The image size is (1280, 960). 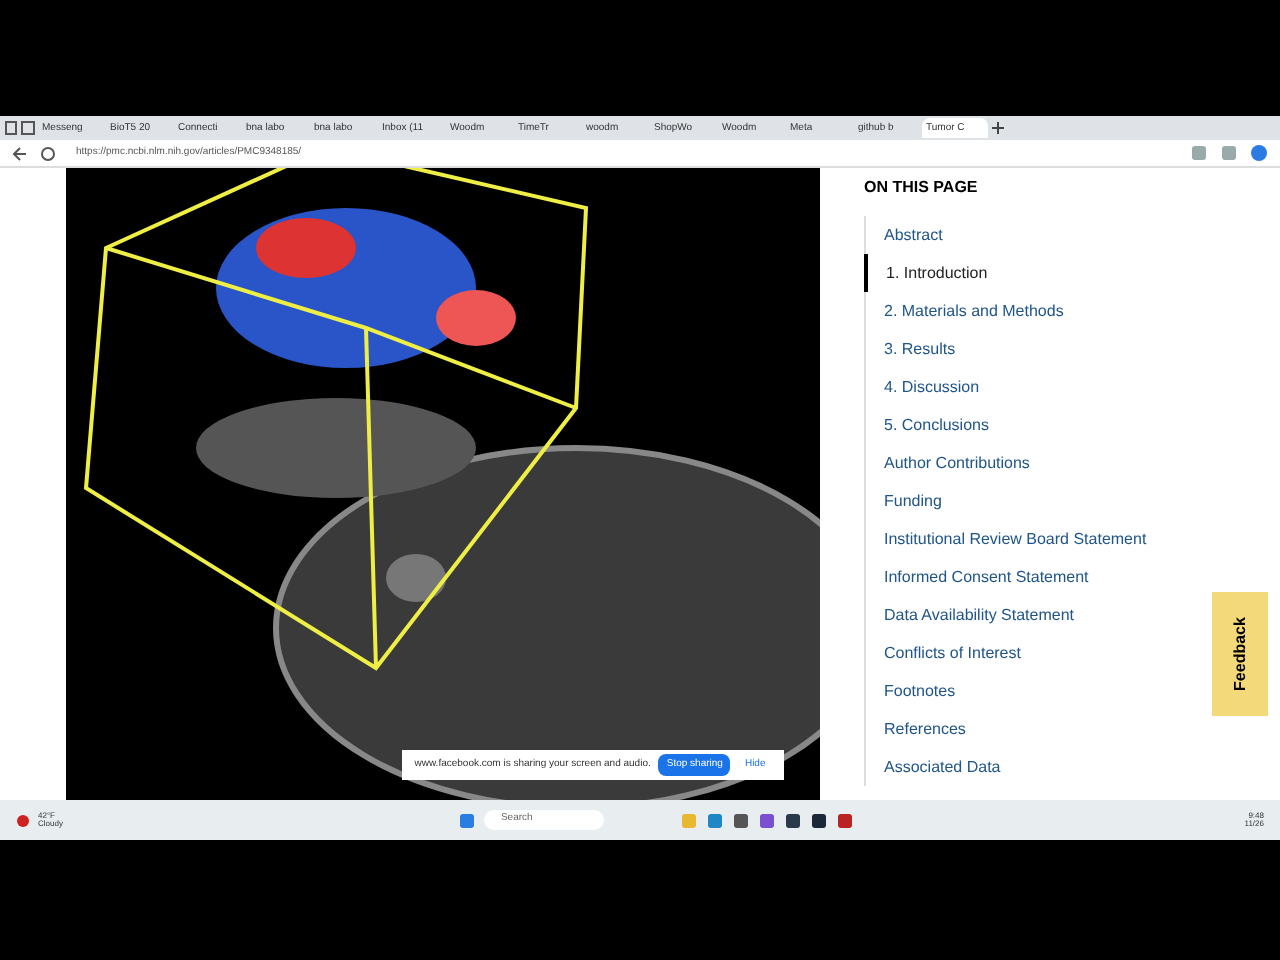 I want to click on sidebar-link: Institutional Review Board Statement, so click(x=1006, y=539).